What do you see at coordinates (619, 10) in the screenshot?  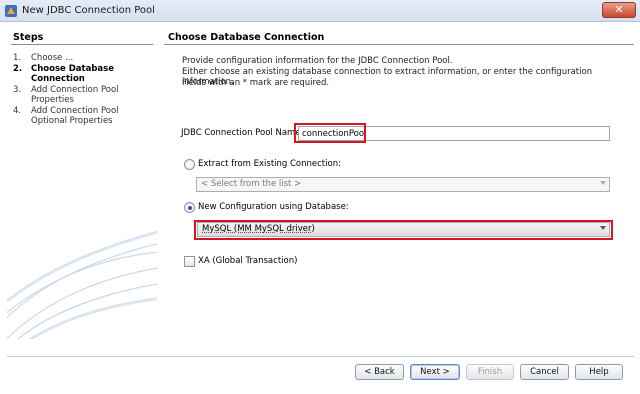 I see `close-button: ✕` at bounding box center [619, 10].